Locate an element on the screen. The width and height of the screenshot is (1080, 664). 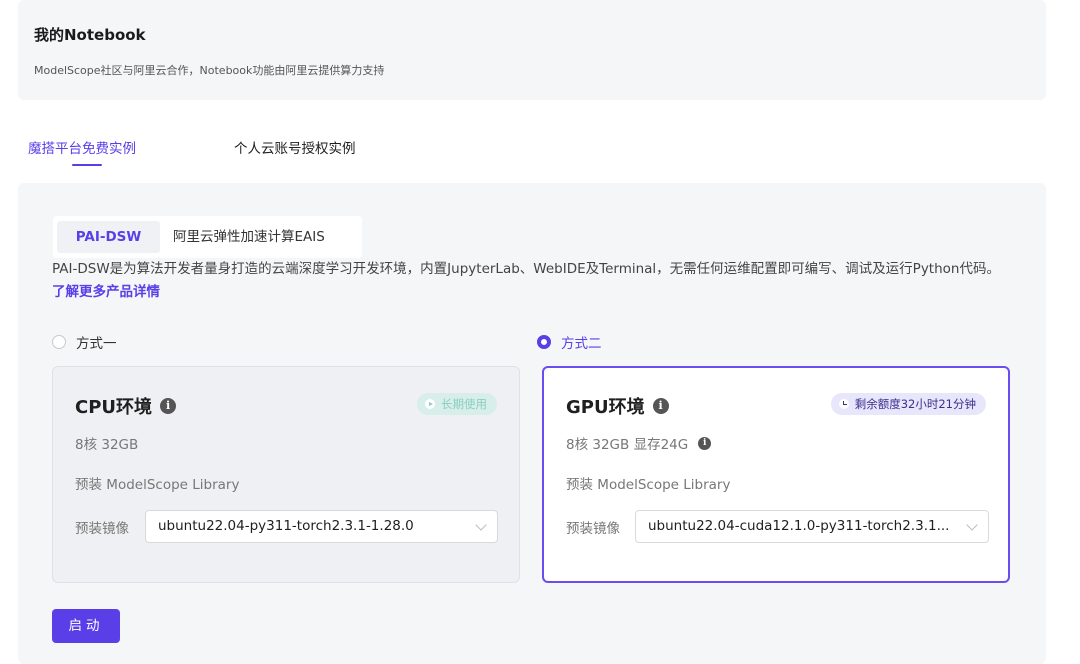
tab-free-instance: 魔搭平台免费实例 is located at coordinates (82, 147).